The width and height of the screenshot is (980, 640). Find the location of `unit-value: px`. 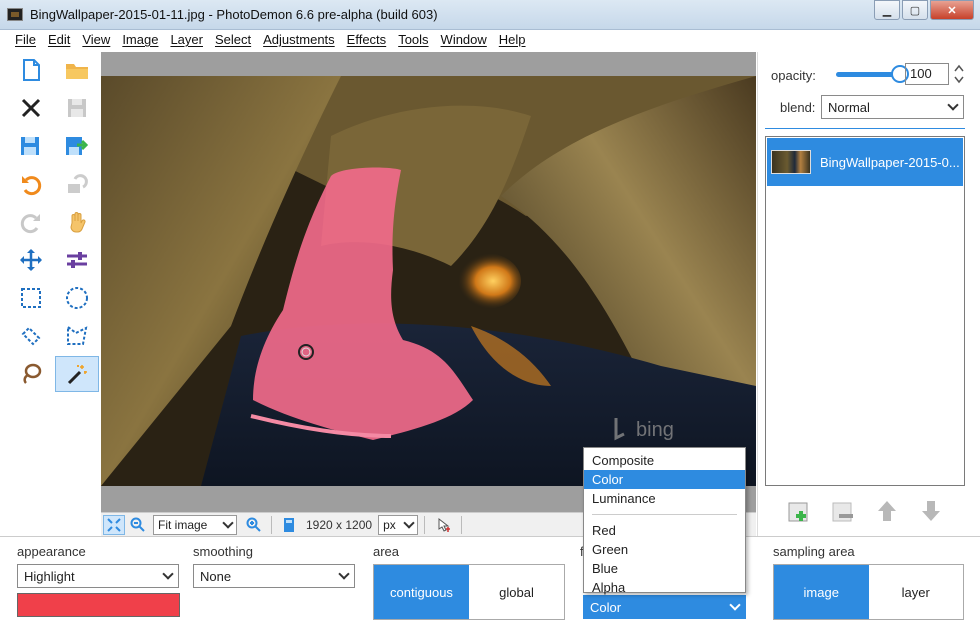

unit-value: px is located at coordinates (389, 524).